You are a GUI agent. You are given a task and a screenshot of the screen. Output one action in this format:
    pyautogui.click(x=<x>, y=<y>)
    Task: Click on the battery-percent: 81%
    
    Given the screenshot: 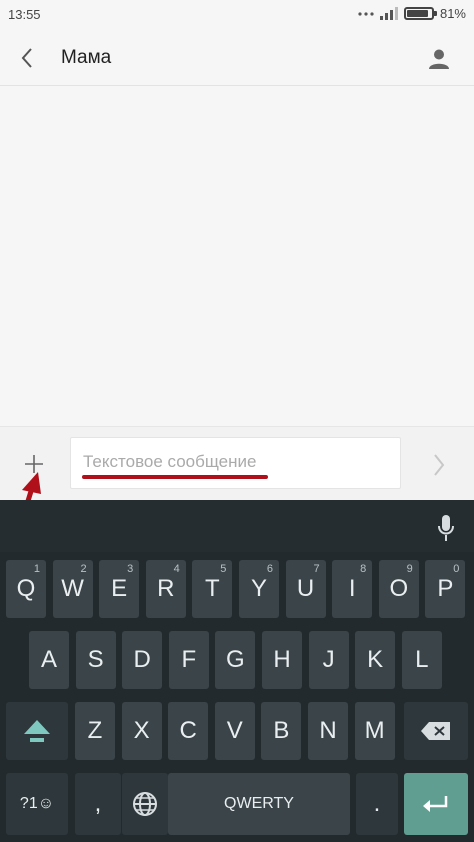 What is the action you would take?
    pyautogui.click(x=452, y=13)
    